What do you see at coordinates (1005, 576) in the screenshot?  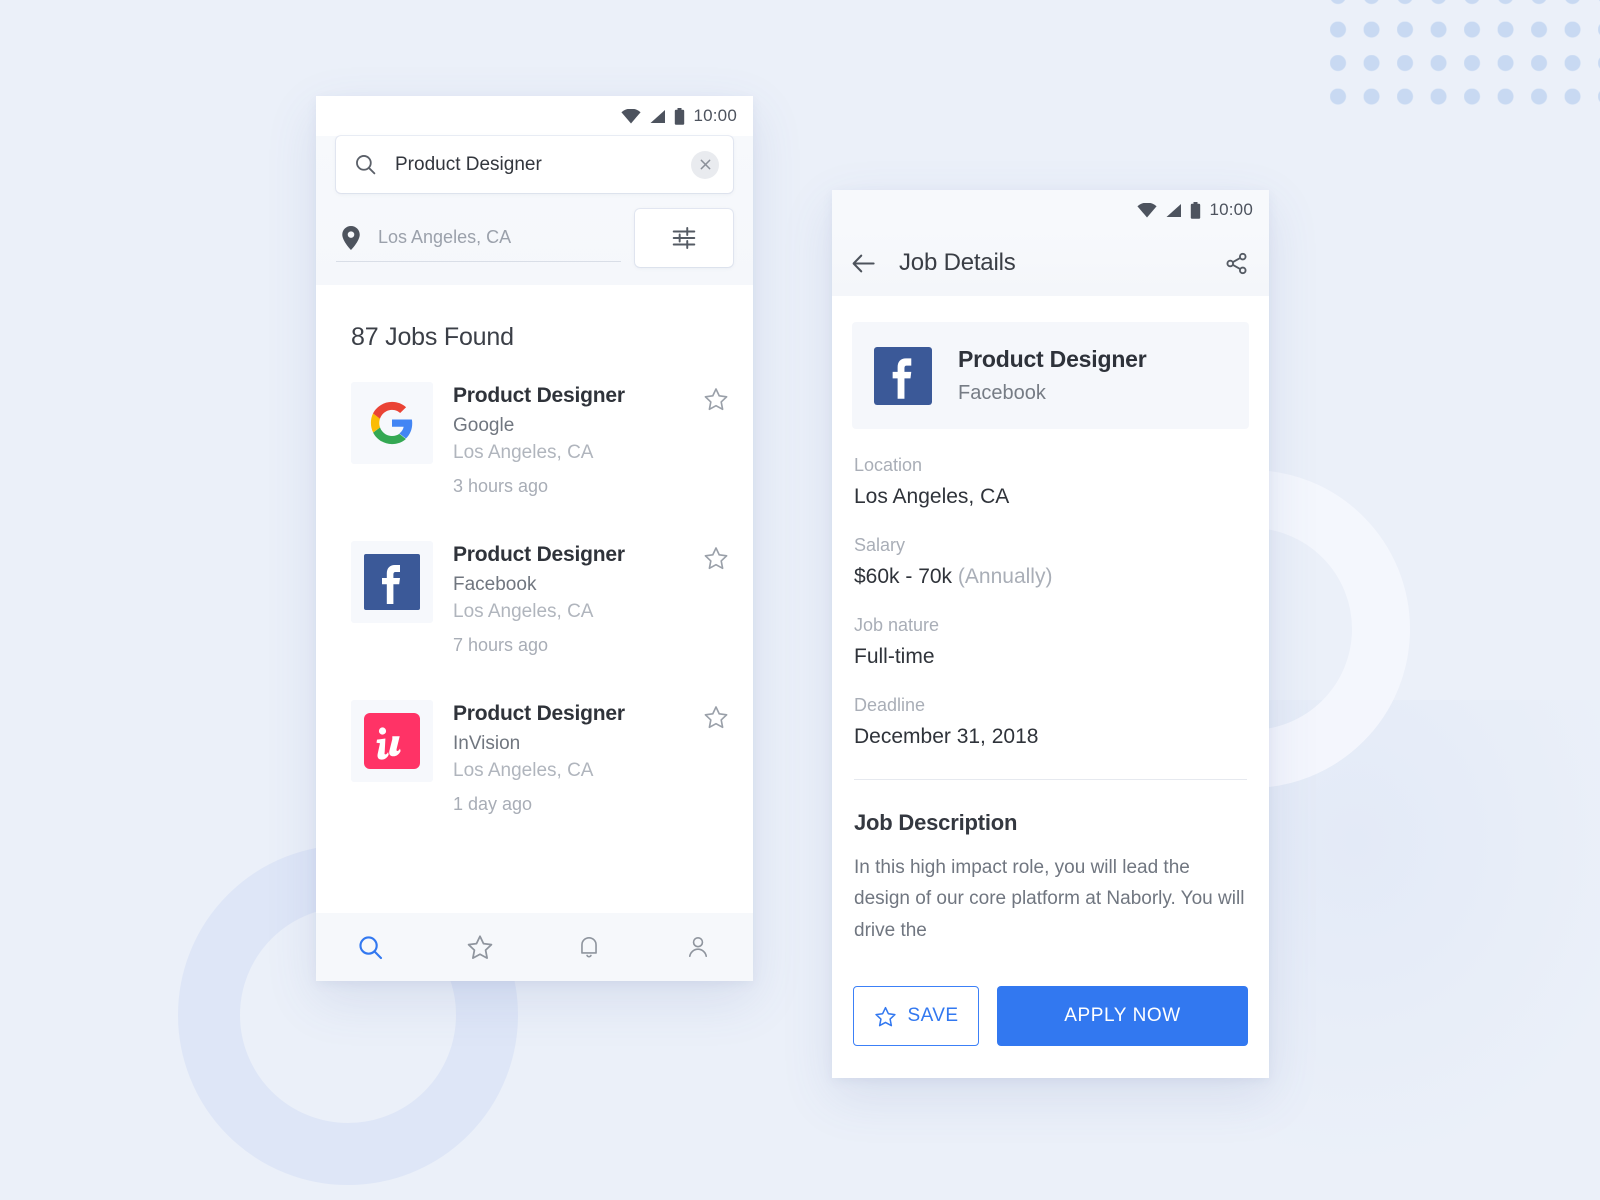 I see `field-value-suffix: (Annually)` at bounding box center [1005, 576].